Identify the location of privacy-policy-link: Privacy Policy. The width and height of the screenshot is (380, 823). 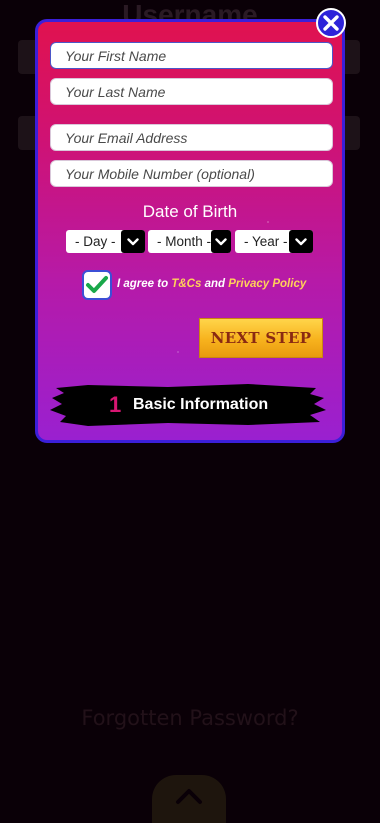
(267, 284).